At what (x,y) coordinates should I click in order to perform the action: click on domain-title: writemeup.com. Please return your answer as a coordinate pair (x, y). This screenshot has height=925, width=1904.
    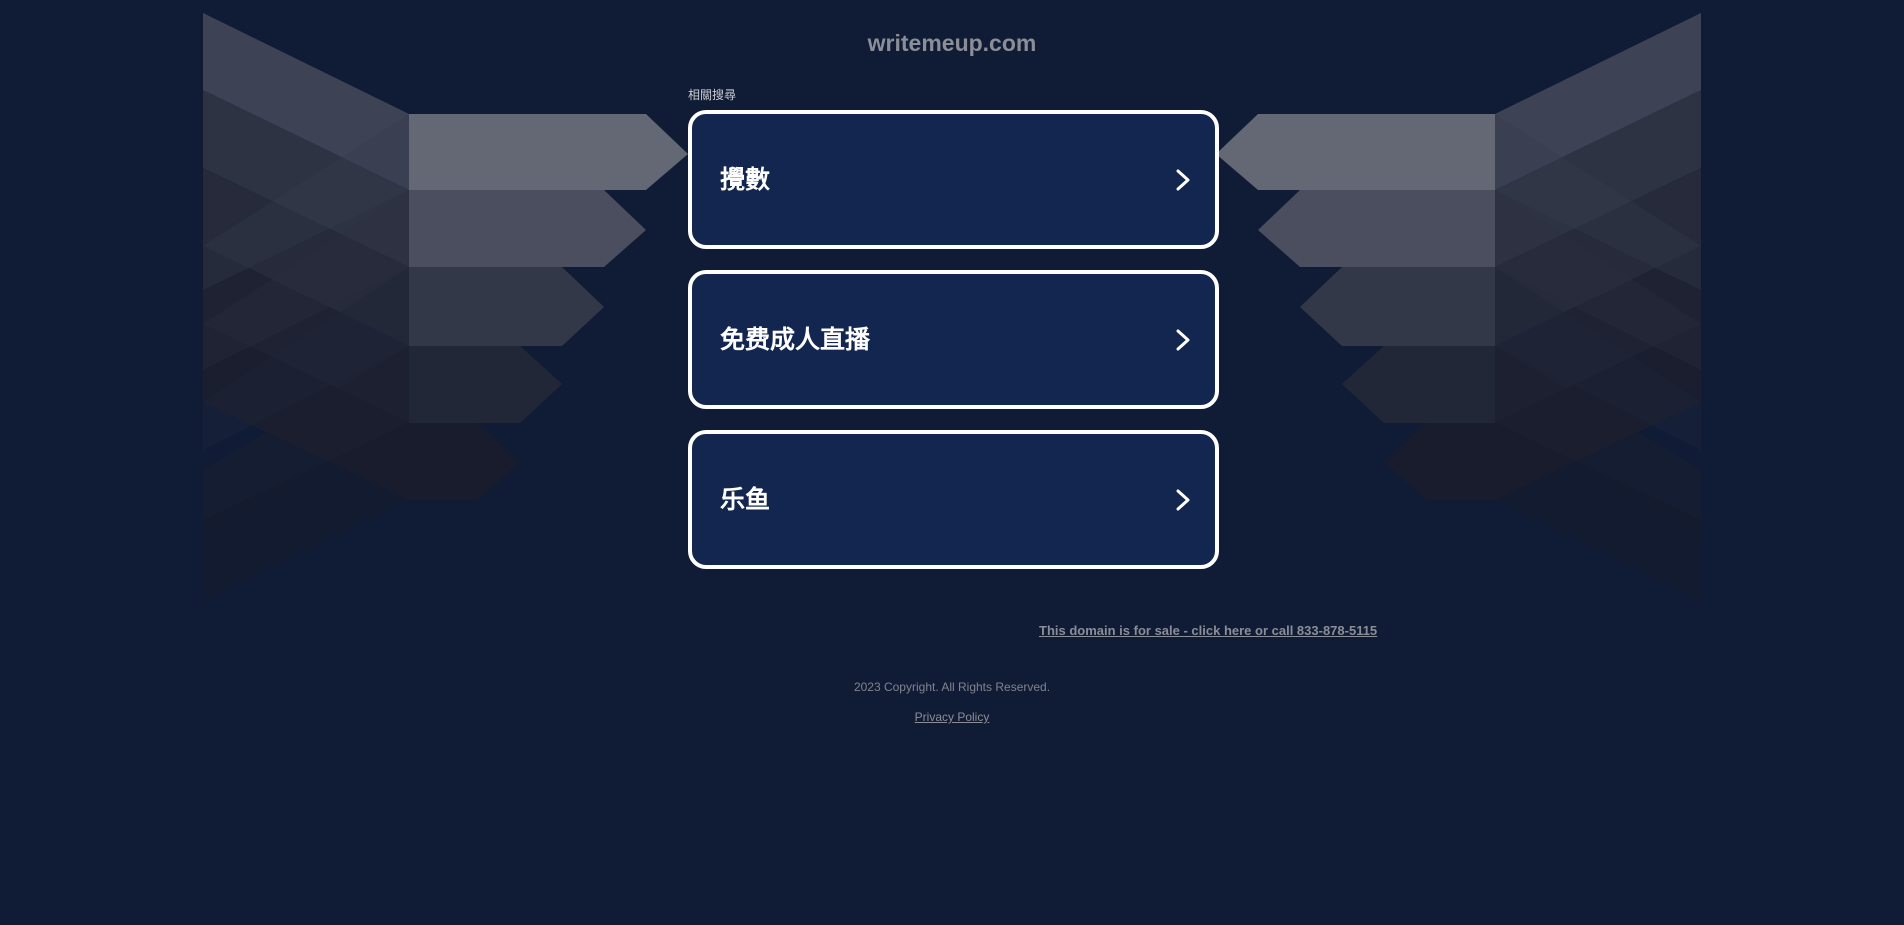
    Looking at the image, I should click on (952, 43).